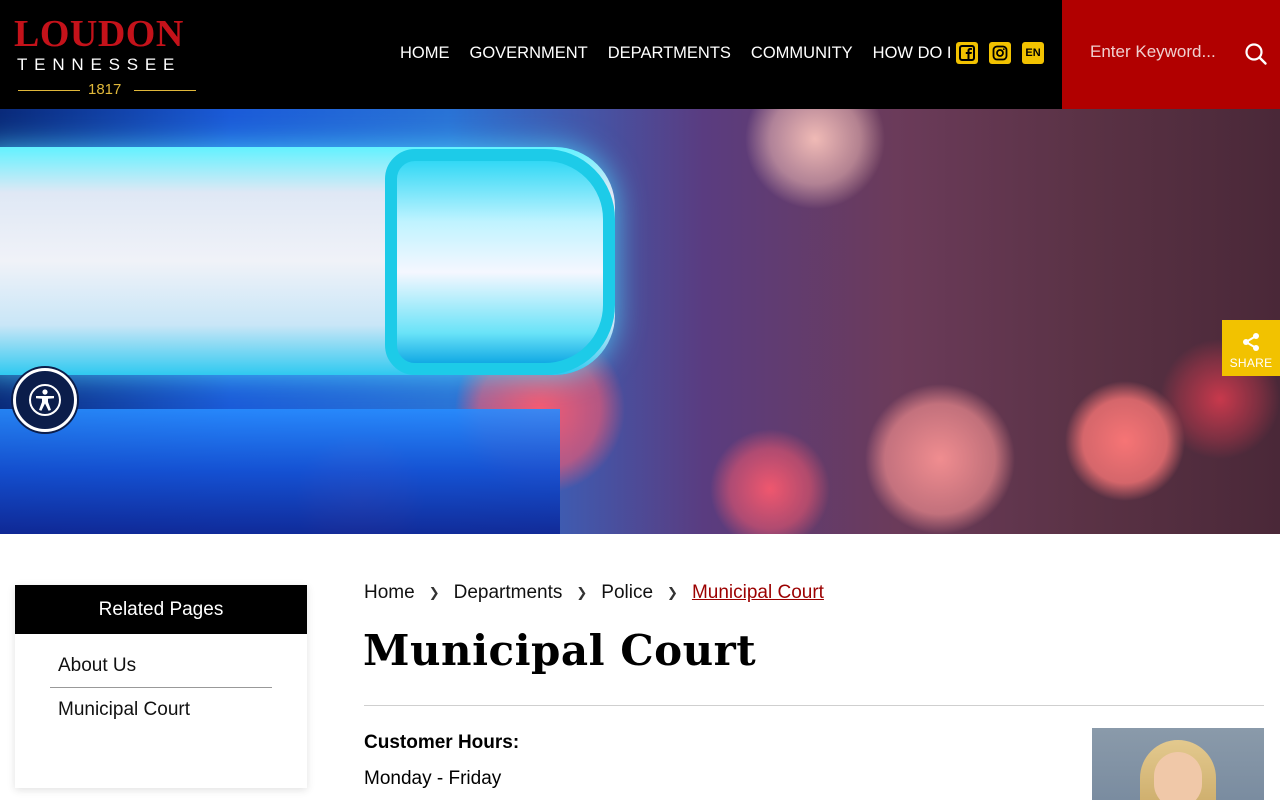 Image resolution: width=1280 pixels, height=800 pixels. I want to click on page-title: Municipal Court, so click(560, 650).